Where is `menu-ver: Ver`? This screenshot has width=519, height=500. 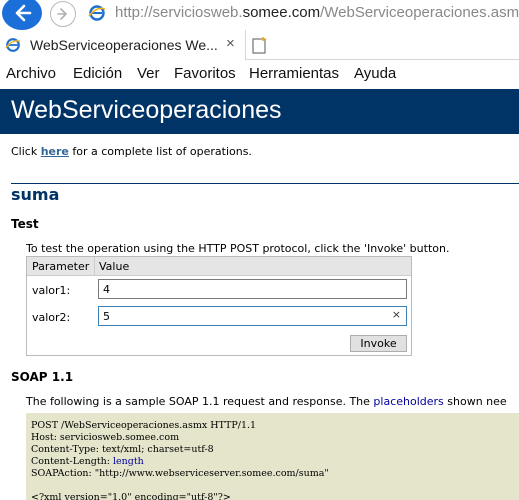
menu-ver: Ver is located at coordinates (148, 73).